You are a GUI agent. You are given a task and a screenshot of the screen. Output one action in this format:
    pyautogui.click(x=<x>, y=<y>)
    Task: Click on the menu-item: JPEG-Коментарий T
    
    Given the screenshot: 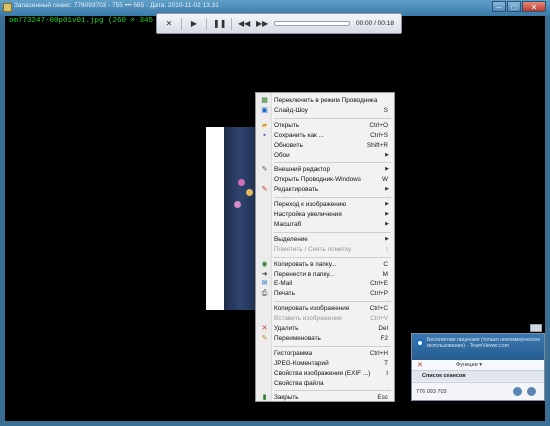 What is the action you would take?
    pyautogui.click(x=325, y=363)
    